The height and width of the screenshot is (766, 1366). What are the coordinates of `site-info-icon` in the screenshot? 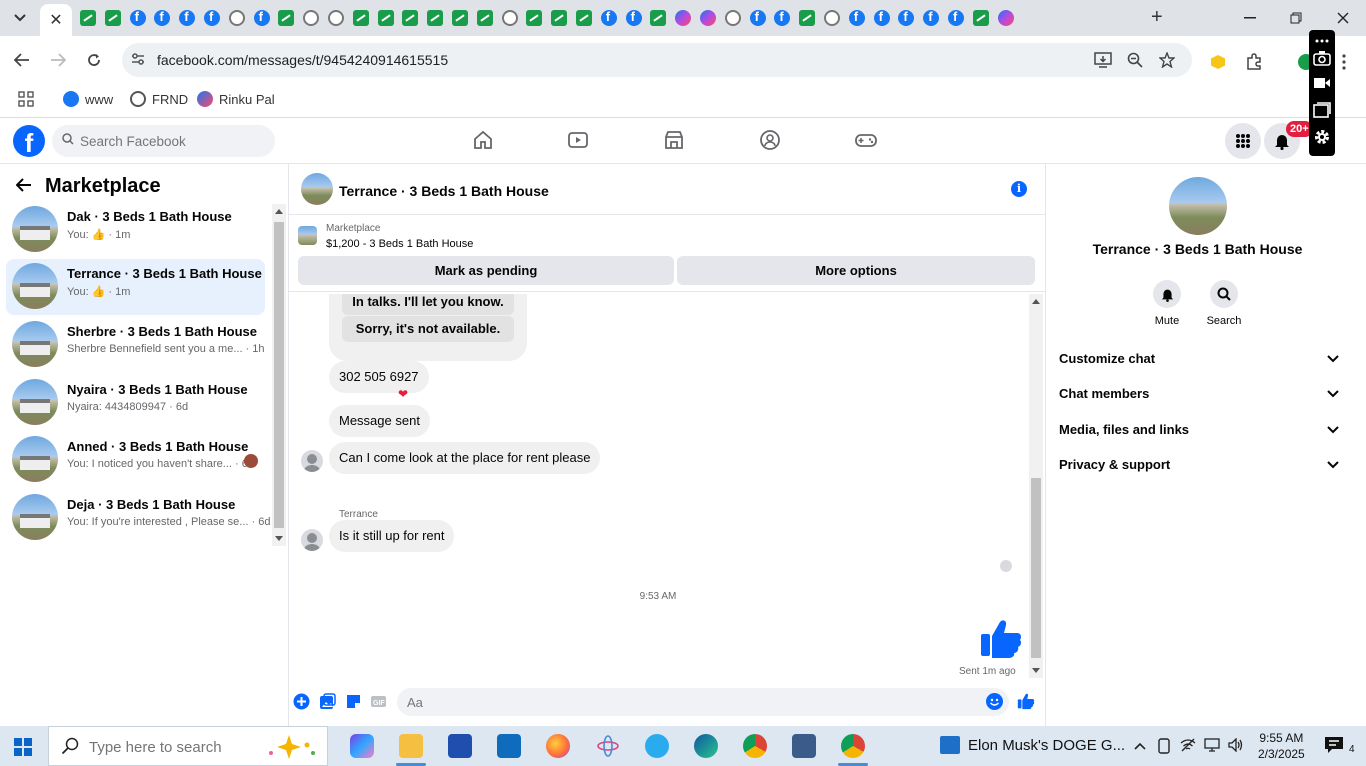 It's located at (139, 60).